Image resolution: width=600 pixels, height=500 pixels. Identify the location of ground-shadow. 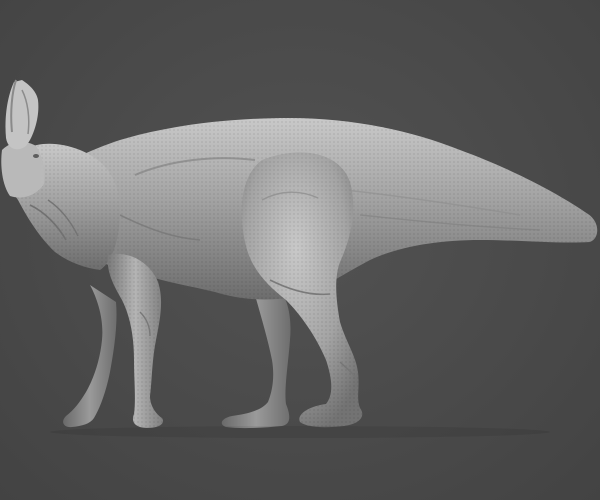
(300, 432).